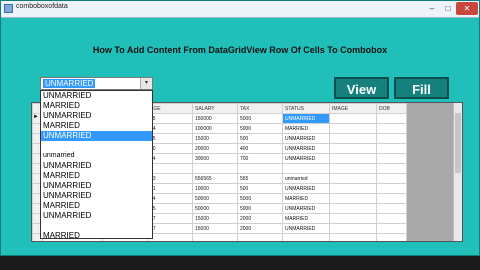 Image resolution: width=480 pixels, height=270 pixels. Describe the element at coordinates (215, 158) in the screenshot. I see `table-cell: 30000` at that location.